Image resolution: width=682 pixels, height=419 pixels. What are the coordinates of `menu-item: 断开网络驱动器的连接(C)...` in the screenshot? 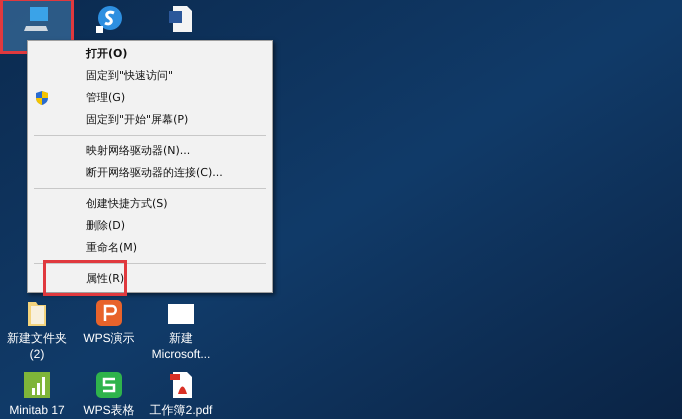 It's located at (150, 173).